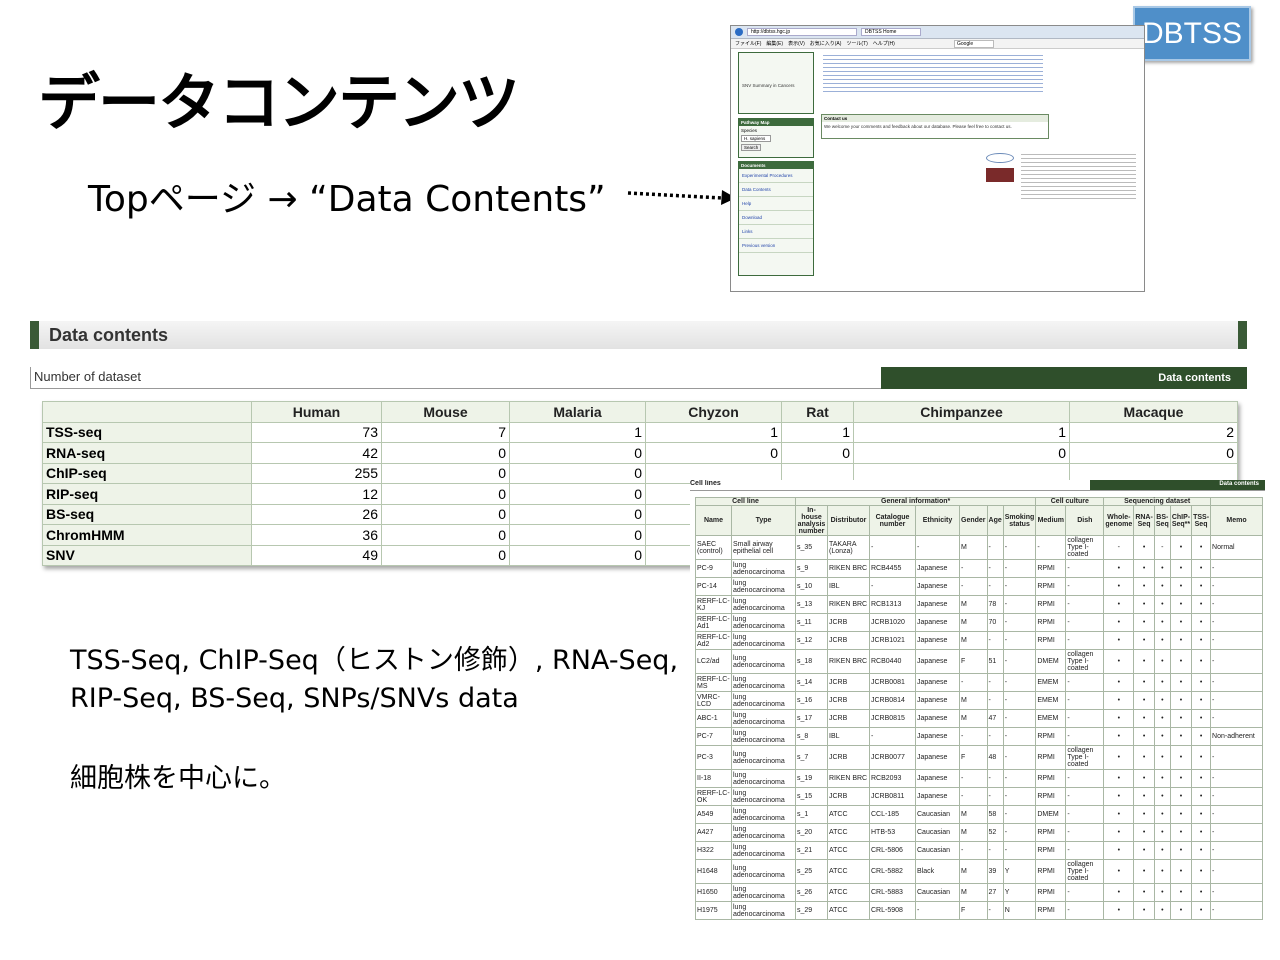 Image resolution: width=1280 pixels, height=960 pixels. Describe the element at coordinates (848, 661) in the screenshot. I see `cell-line-cell: RIKEN BRC` at that location.